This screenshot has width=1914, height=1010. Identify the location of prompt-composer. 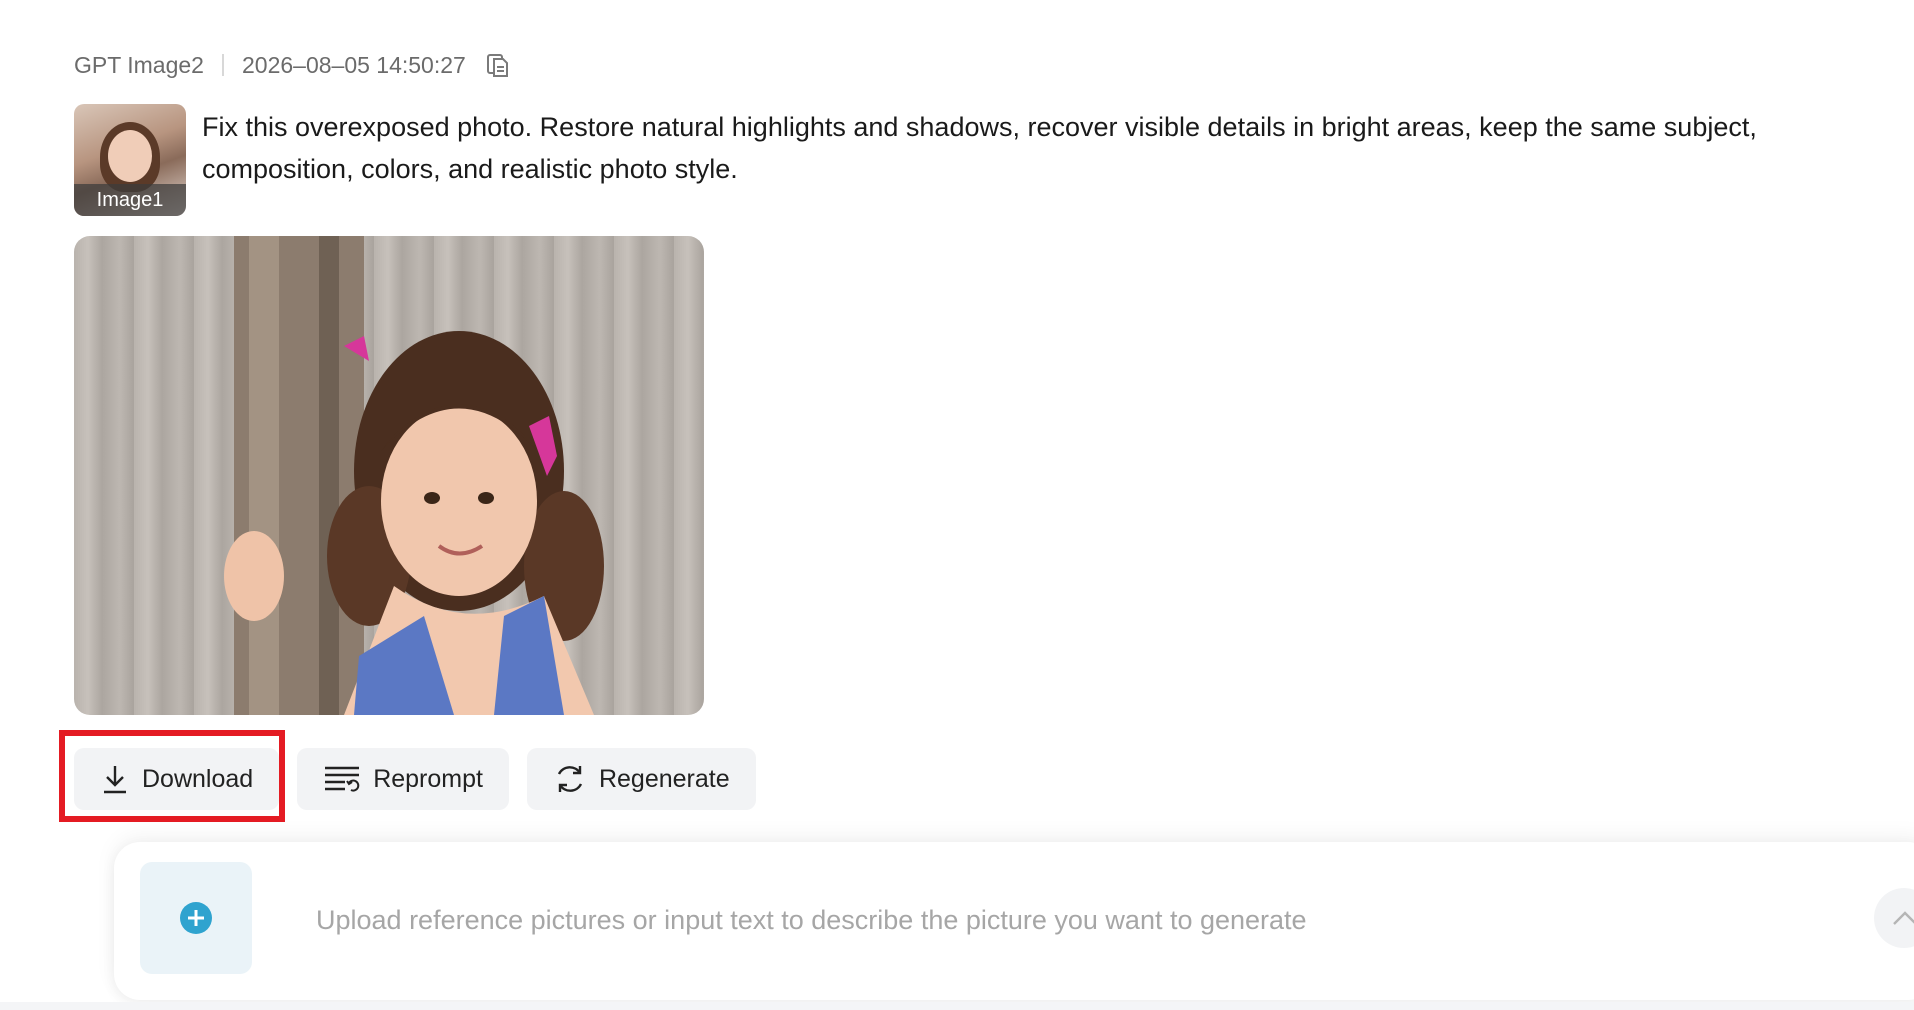
(1014, 921).